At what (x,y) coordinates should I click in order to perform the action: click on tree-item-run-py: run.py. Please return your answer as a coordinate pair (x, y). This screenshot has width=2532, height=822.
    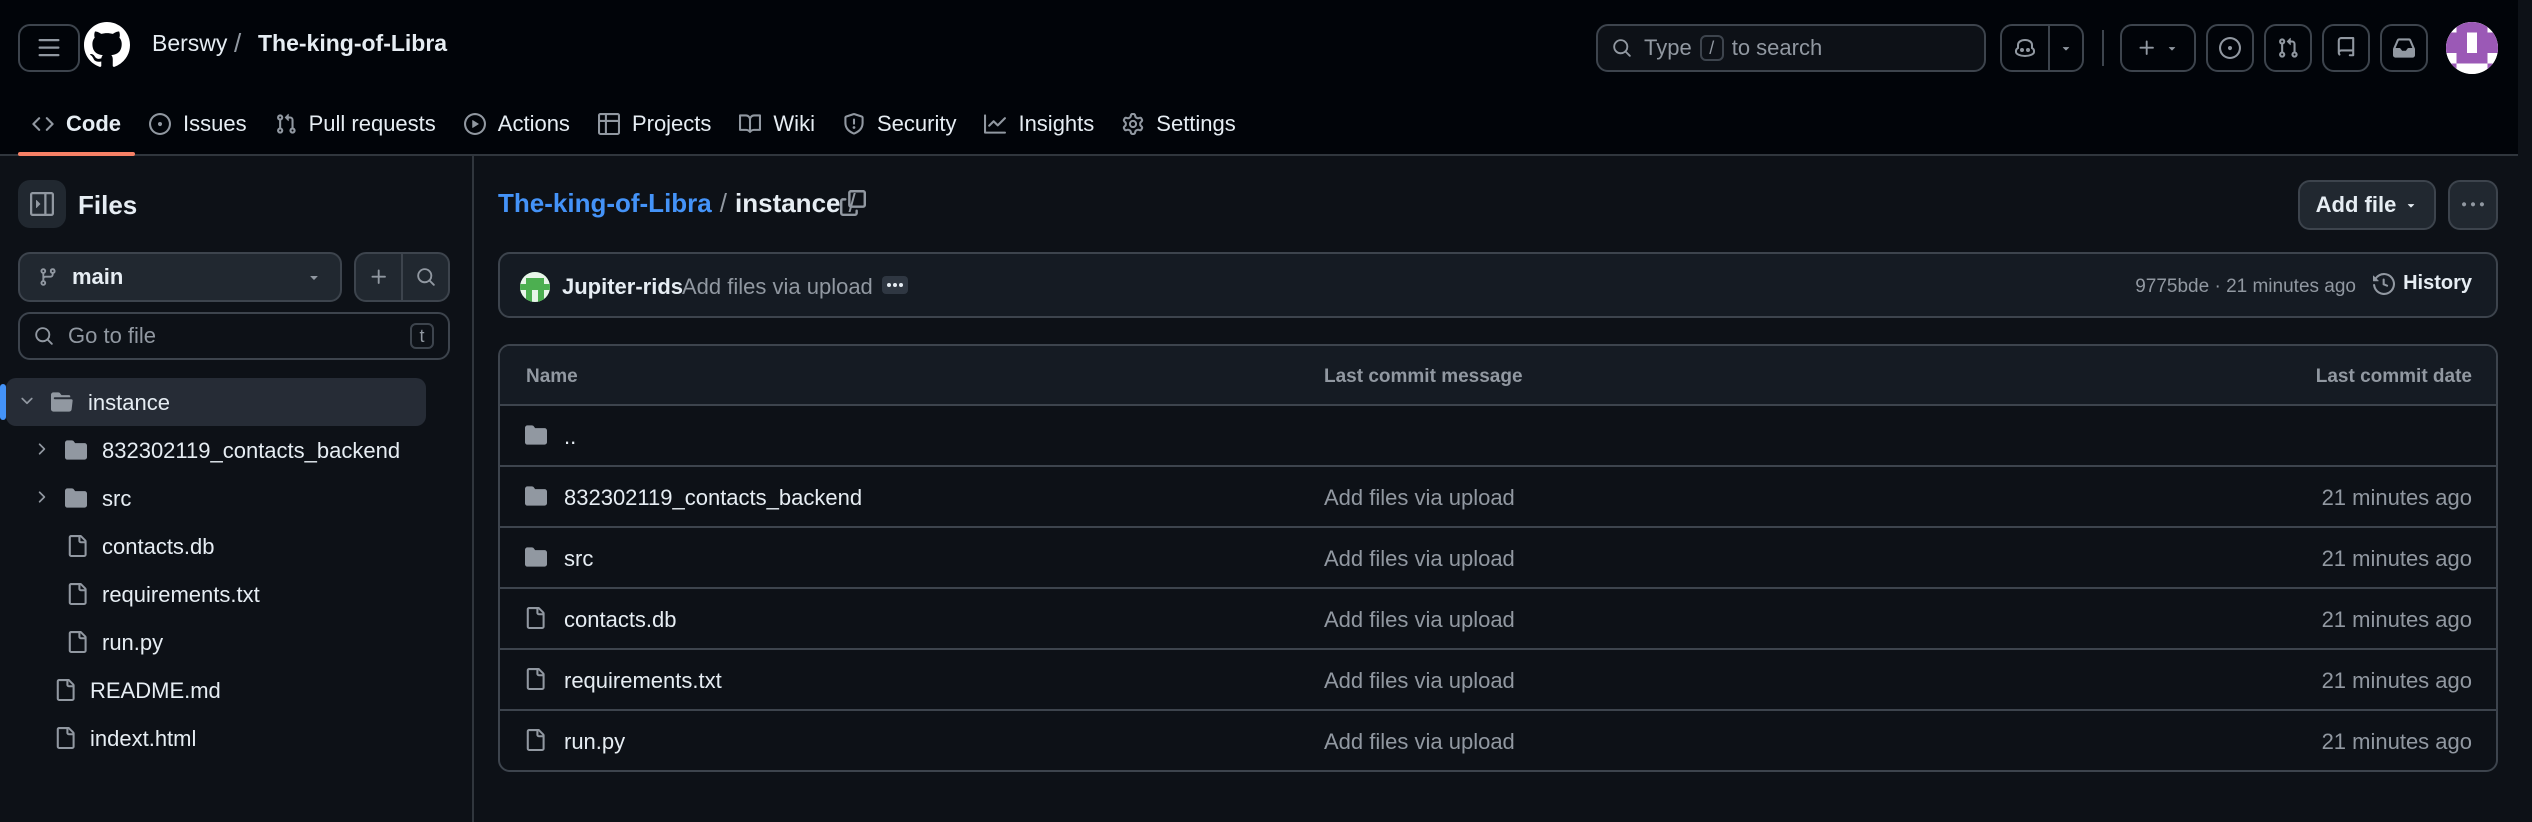
    Looking at the image, I should click on (237, 642).